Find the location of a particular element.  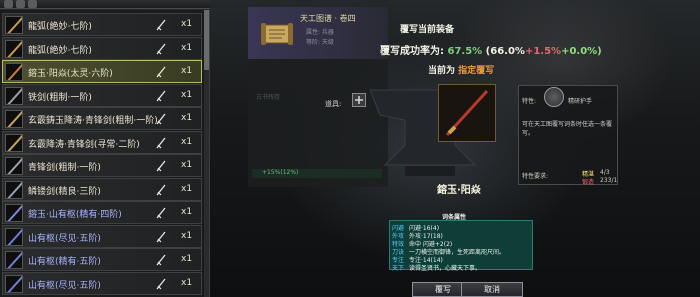

rate-label: 覆写成功率为: is located at coordinates (412, 51).